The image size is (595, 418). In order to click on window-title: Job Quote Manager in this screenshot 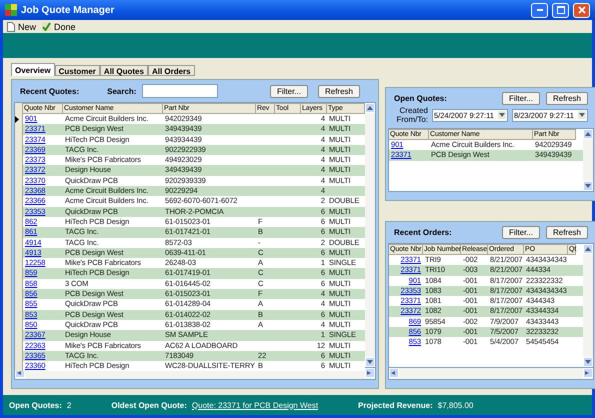, I will do `click(68, 10)`.